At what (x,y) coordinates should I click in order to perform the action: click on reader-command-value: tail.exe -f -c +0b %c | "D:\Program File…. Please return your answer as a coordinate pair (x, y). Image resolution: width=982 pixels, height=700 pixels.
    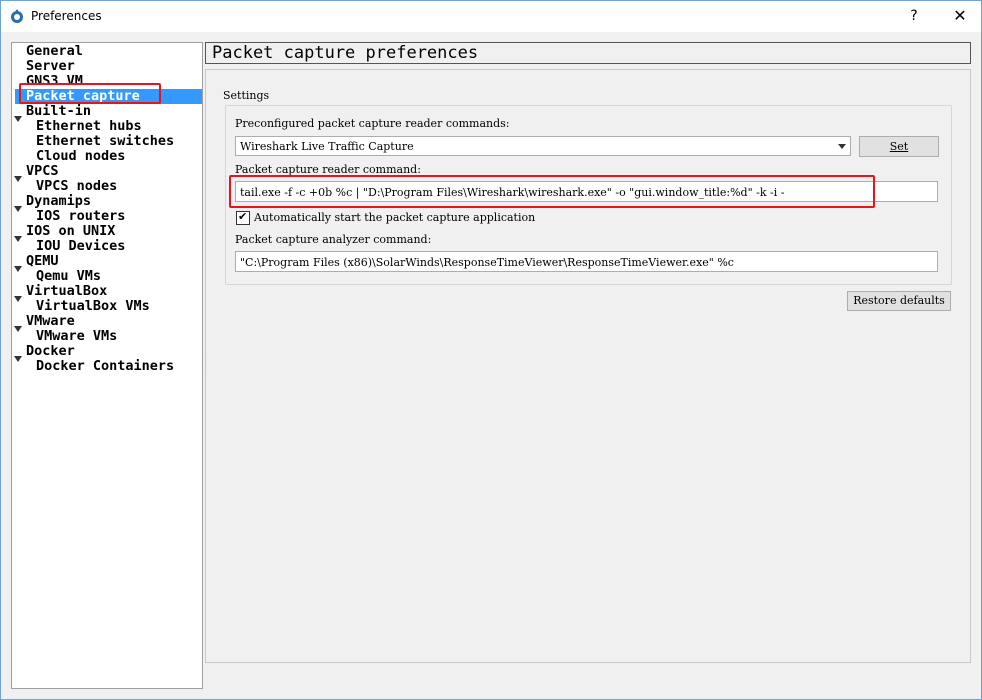
    Looking at the image, I should click on (512, 192).